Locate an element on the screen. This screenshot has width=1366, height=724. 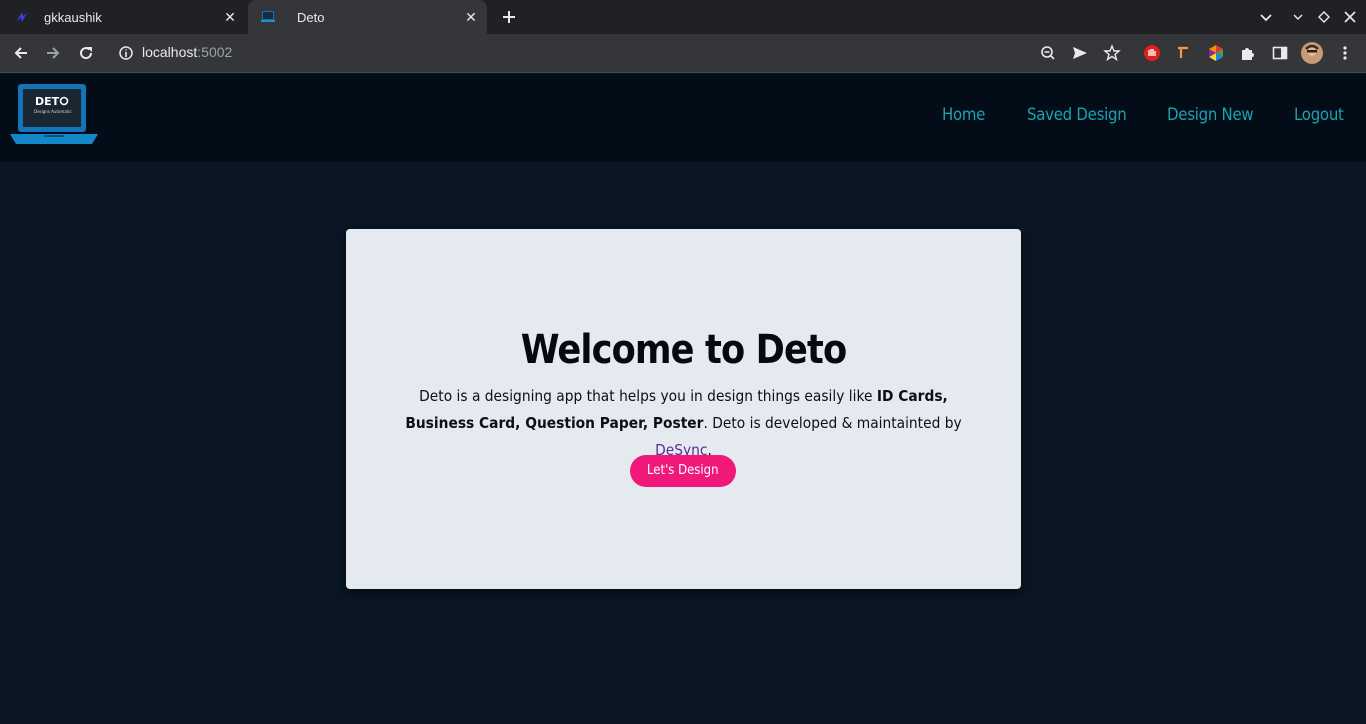
info-icon is located at coordinates (126, 53).